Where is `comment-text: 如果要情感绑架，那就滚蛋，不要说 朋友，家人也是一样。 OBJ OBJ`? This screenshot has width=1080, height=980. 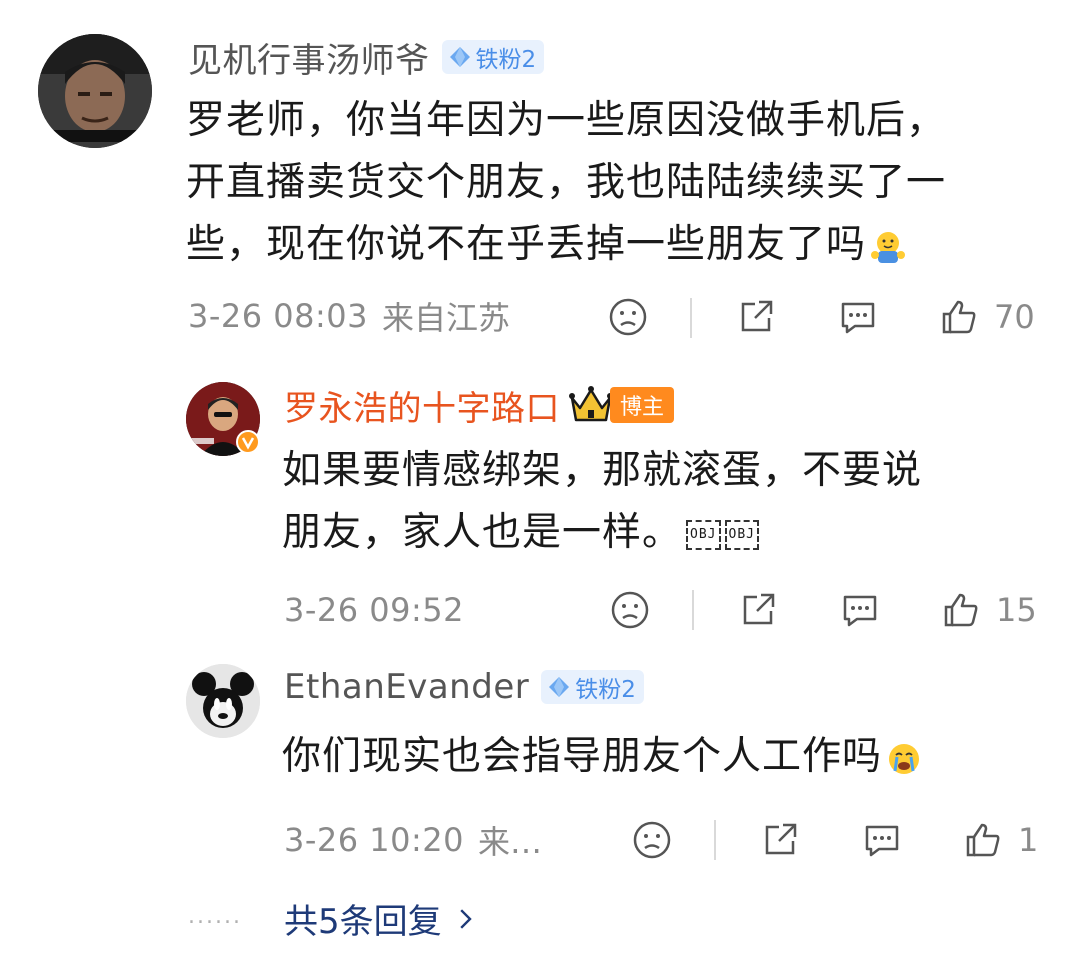
comment-text: 如果要情感绑架，那就滚蛋，不要说 朋友，家人也是一样。 OBJ OBJ is located at coordinates (672, 502).